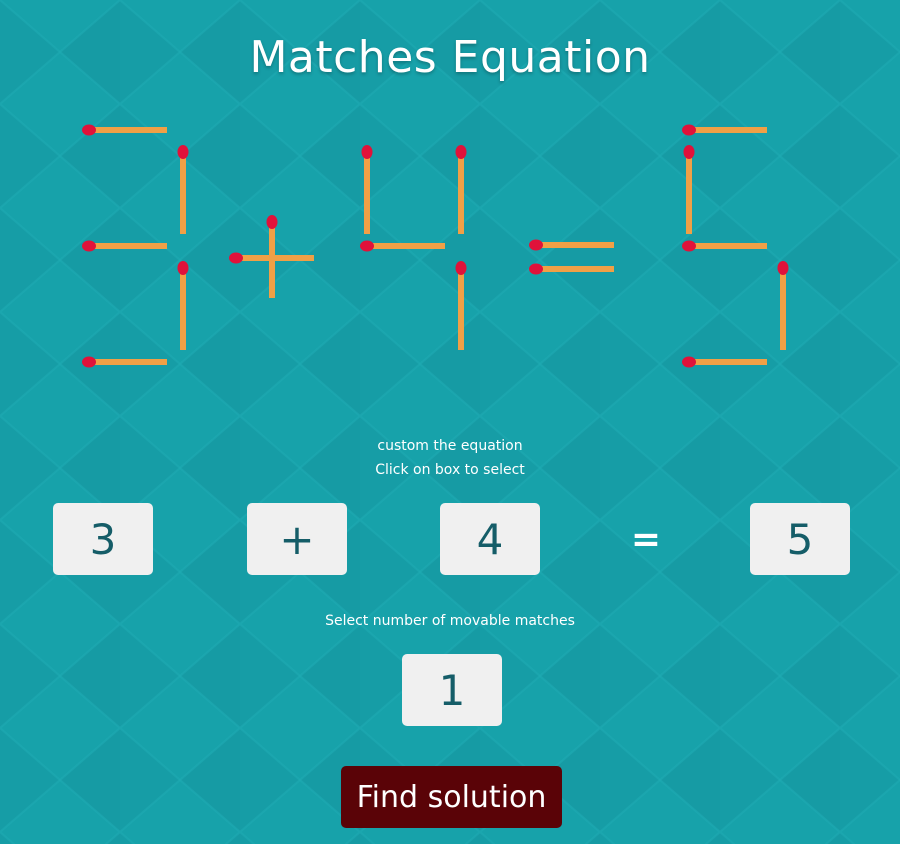 This screenshot has height=844, width=900. I want to click on match-equals-top, so click(571, 245).